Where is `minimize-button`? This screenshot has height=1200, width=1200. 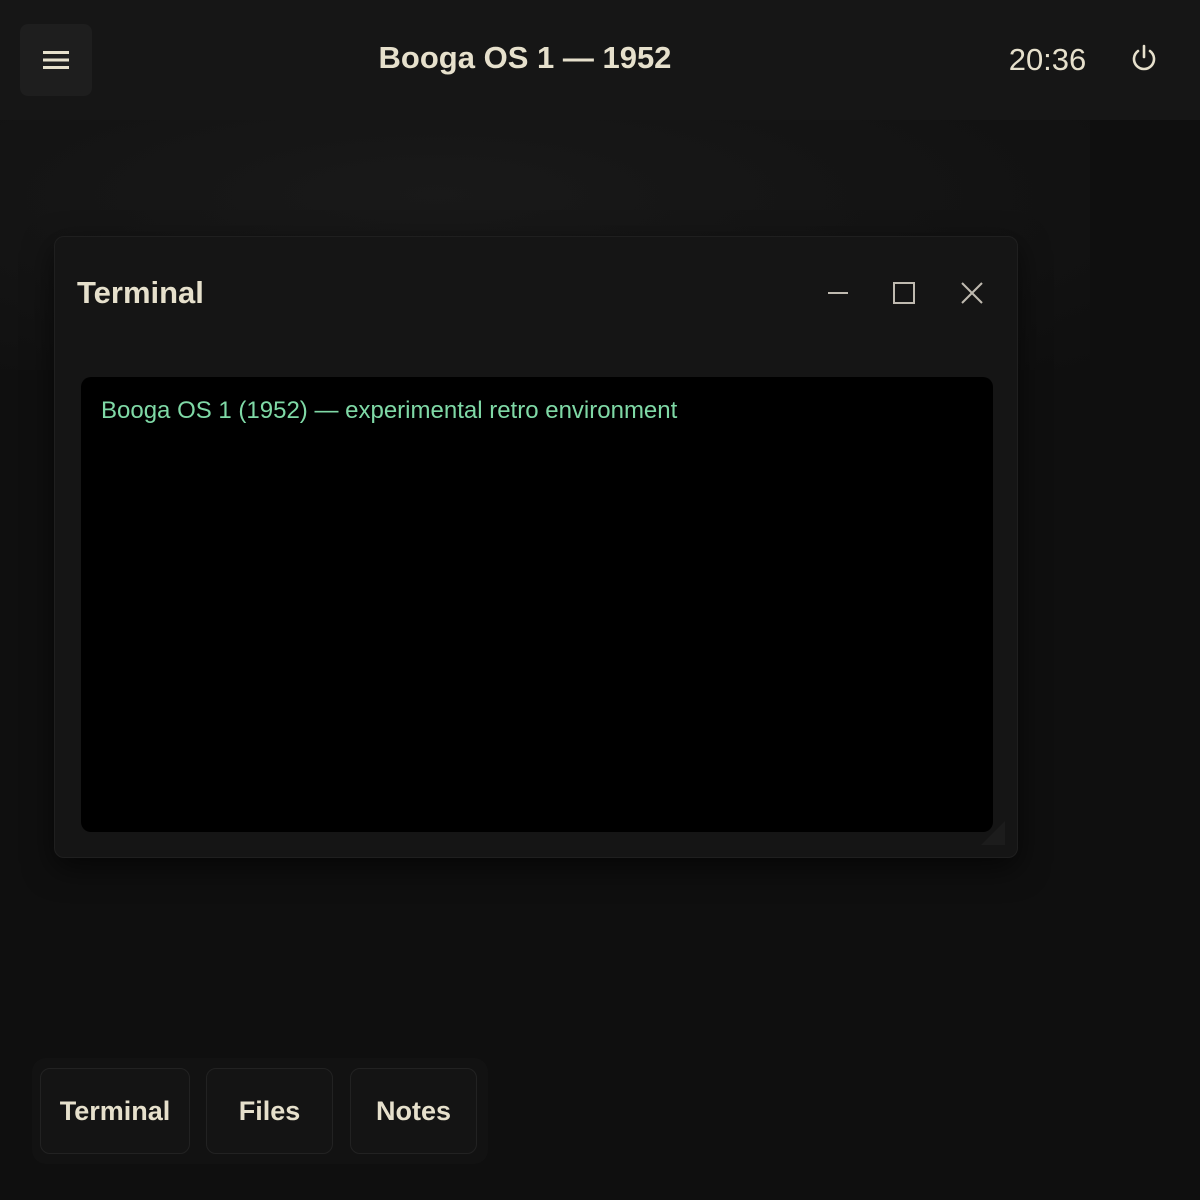 minimize-button is located at coordinates (838, 293).